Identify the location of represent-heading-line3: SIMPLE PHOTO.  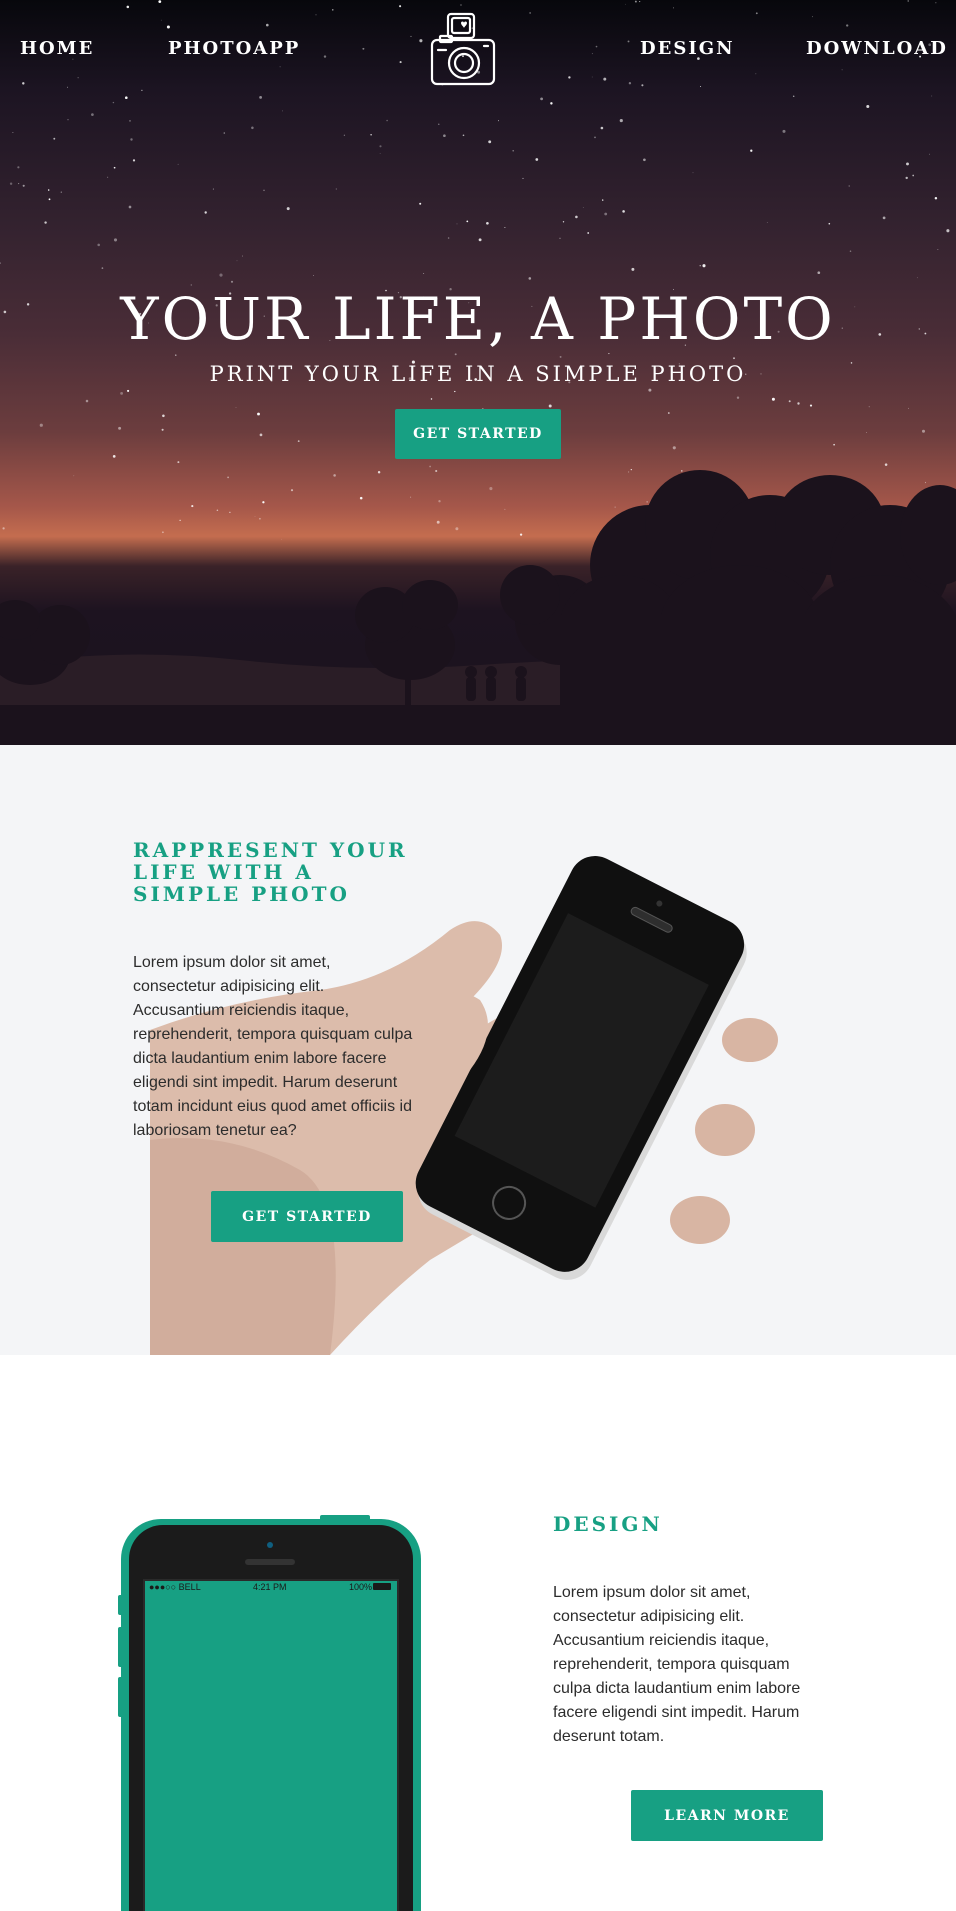
(241, 894).